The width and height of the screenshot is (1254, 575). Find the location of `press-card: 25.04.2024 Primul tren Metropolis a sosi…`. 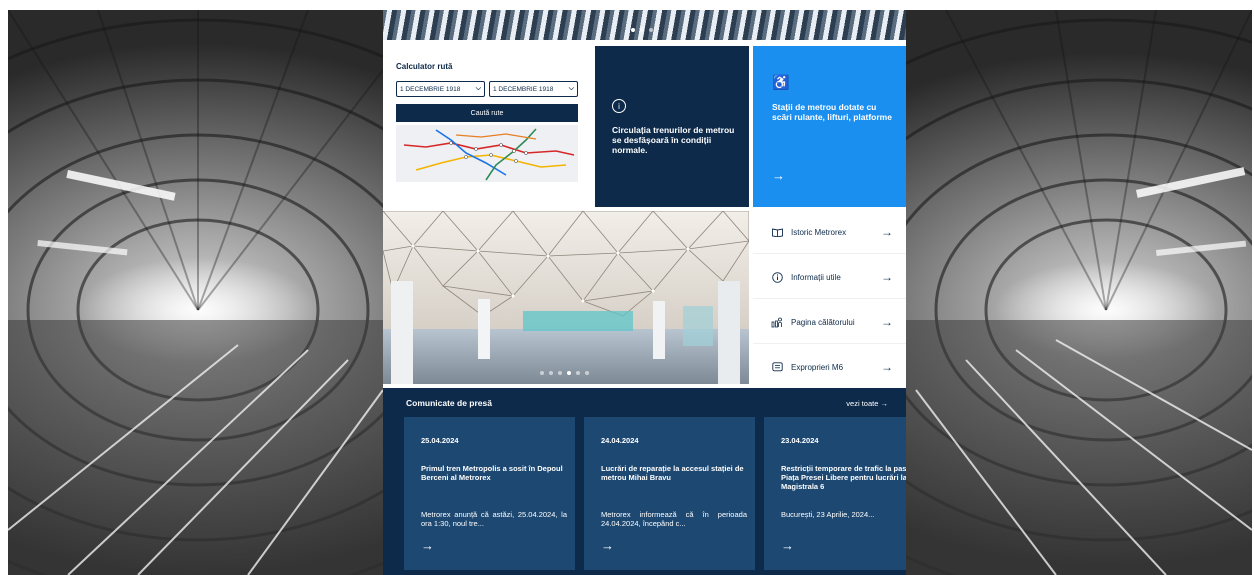

press-card: 25.04.2024 Primul tren Metropolis a sosi… is located at coordinates (489, 493).